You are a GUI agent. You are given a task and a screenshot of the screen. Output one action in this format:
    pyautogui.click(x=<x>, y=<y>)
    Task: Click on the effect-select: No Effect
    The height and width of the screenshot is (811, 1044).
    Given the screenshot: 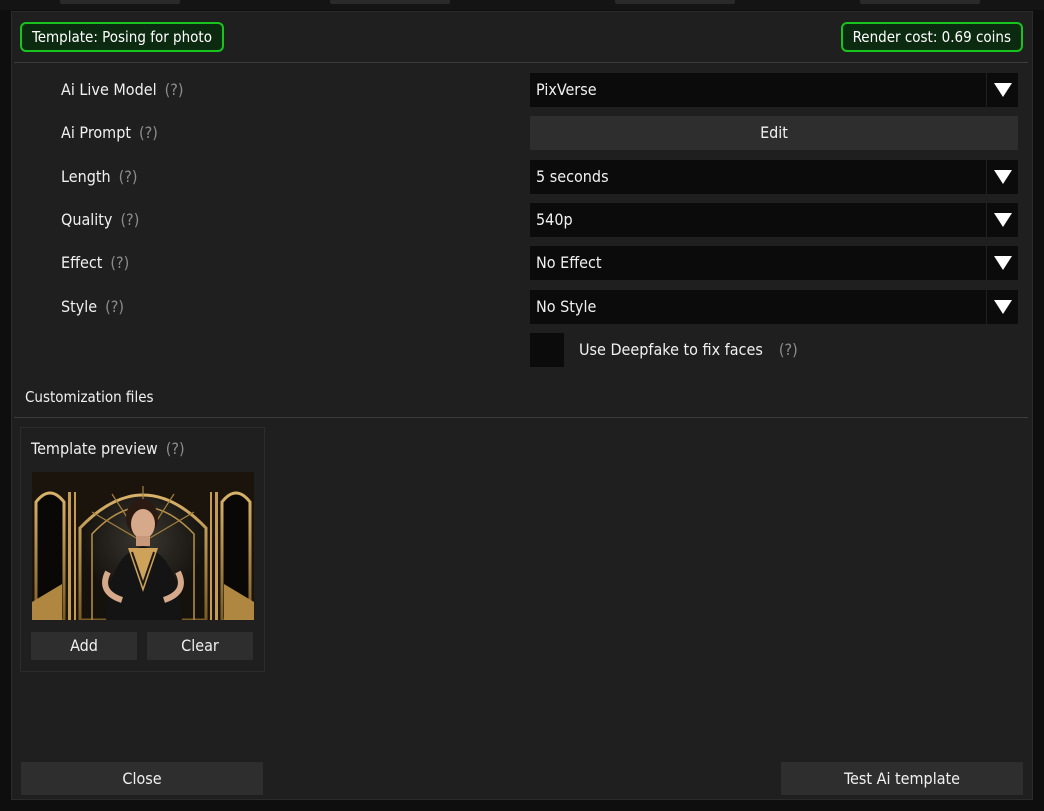 What is the action you would take?
    pyautogui.click(x=774, y=263)
    